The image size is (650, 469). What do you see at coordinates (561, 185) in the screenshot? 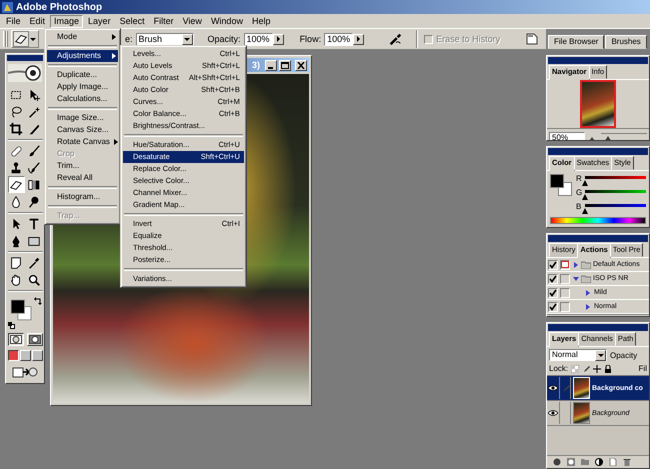
I see `color-swatches` at bounding box center [561, 185].